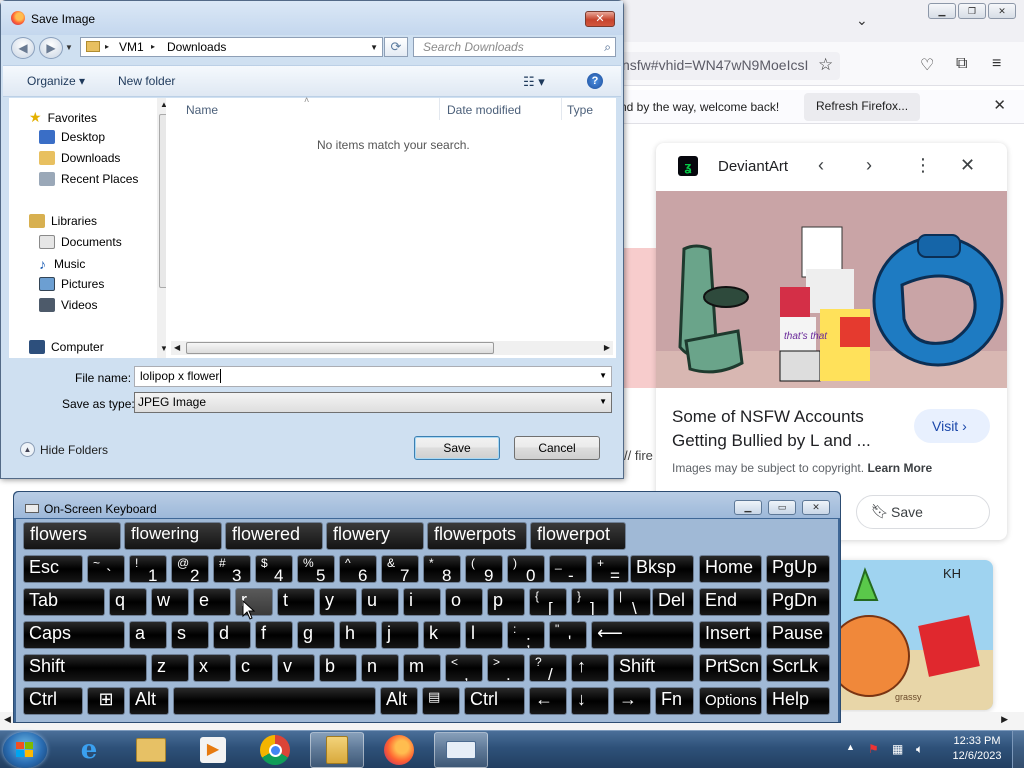 The image size is (1024, 768). I want to click on nav-favorites: ★ Favorites, so click(63, 117).